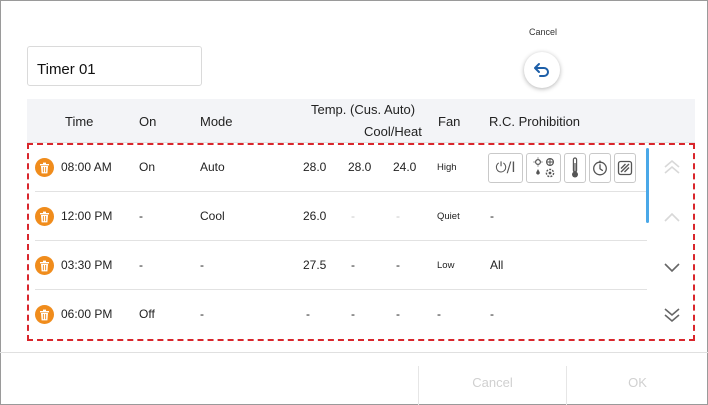 This screenshot has width=708, height=405. I want to click on timer-name-field: Timer 01, so click(114, 66).